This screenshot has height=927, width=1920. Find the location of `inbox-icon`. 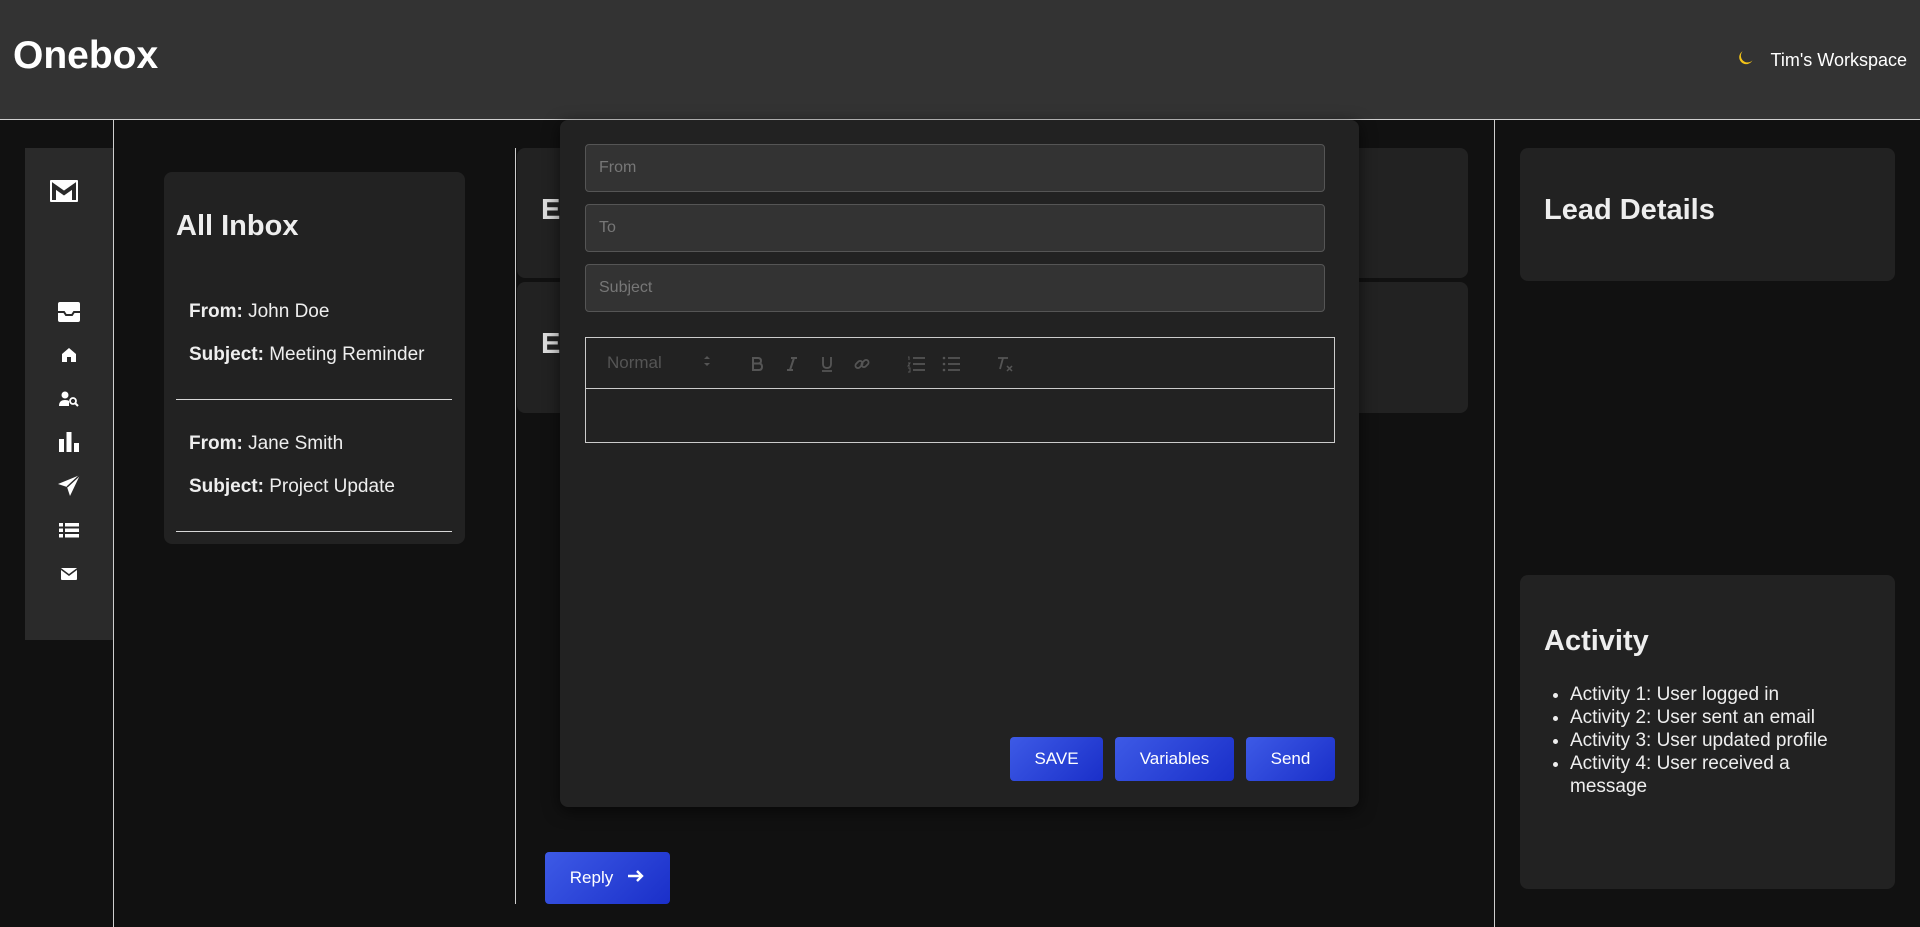

inbox-icon is located at coordinates (69, 312).